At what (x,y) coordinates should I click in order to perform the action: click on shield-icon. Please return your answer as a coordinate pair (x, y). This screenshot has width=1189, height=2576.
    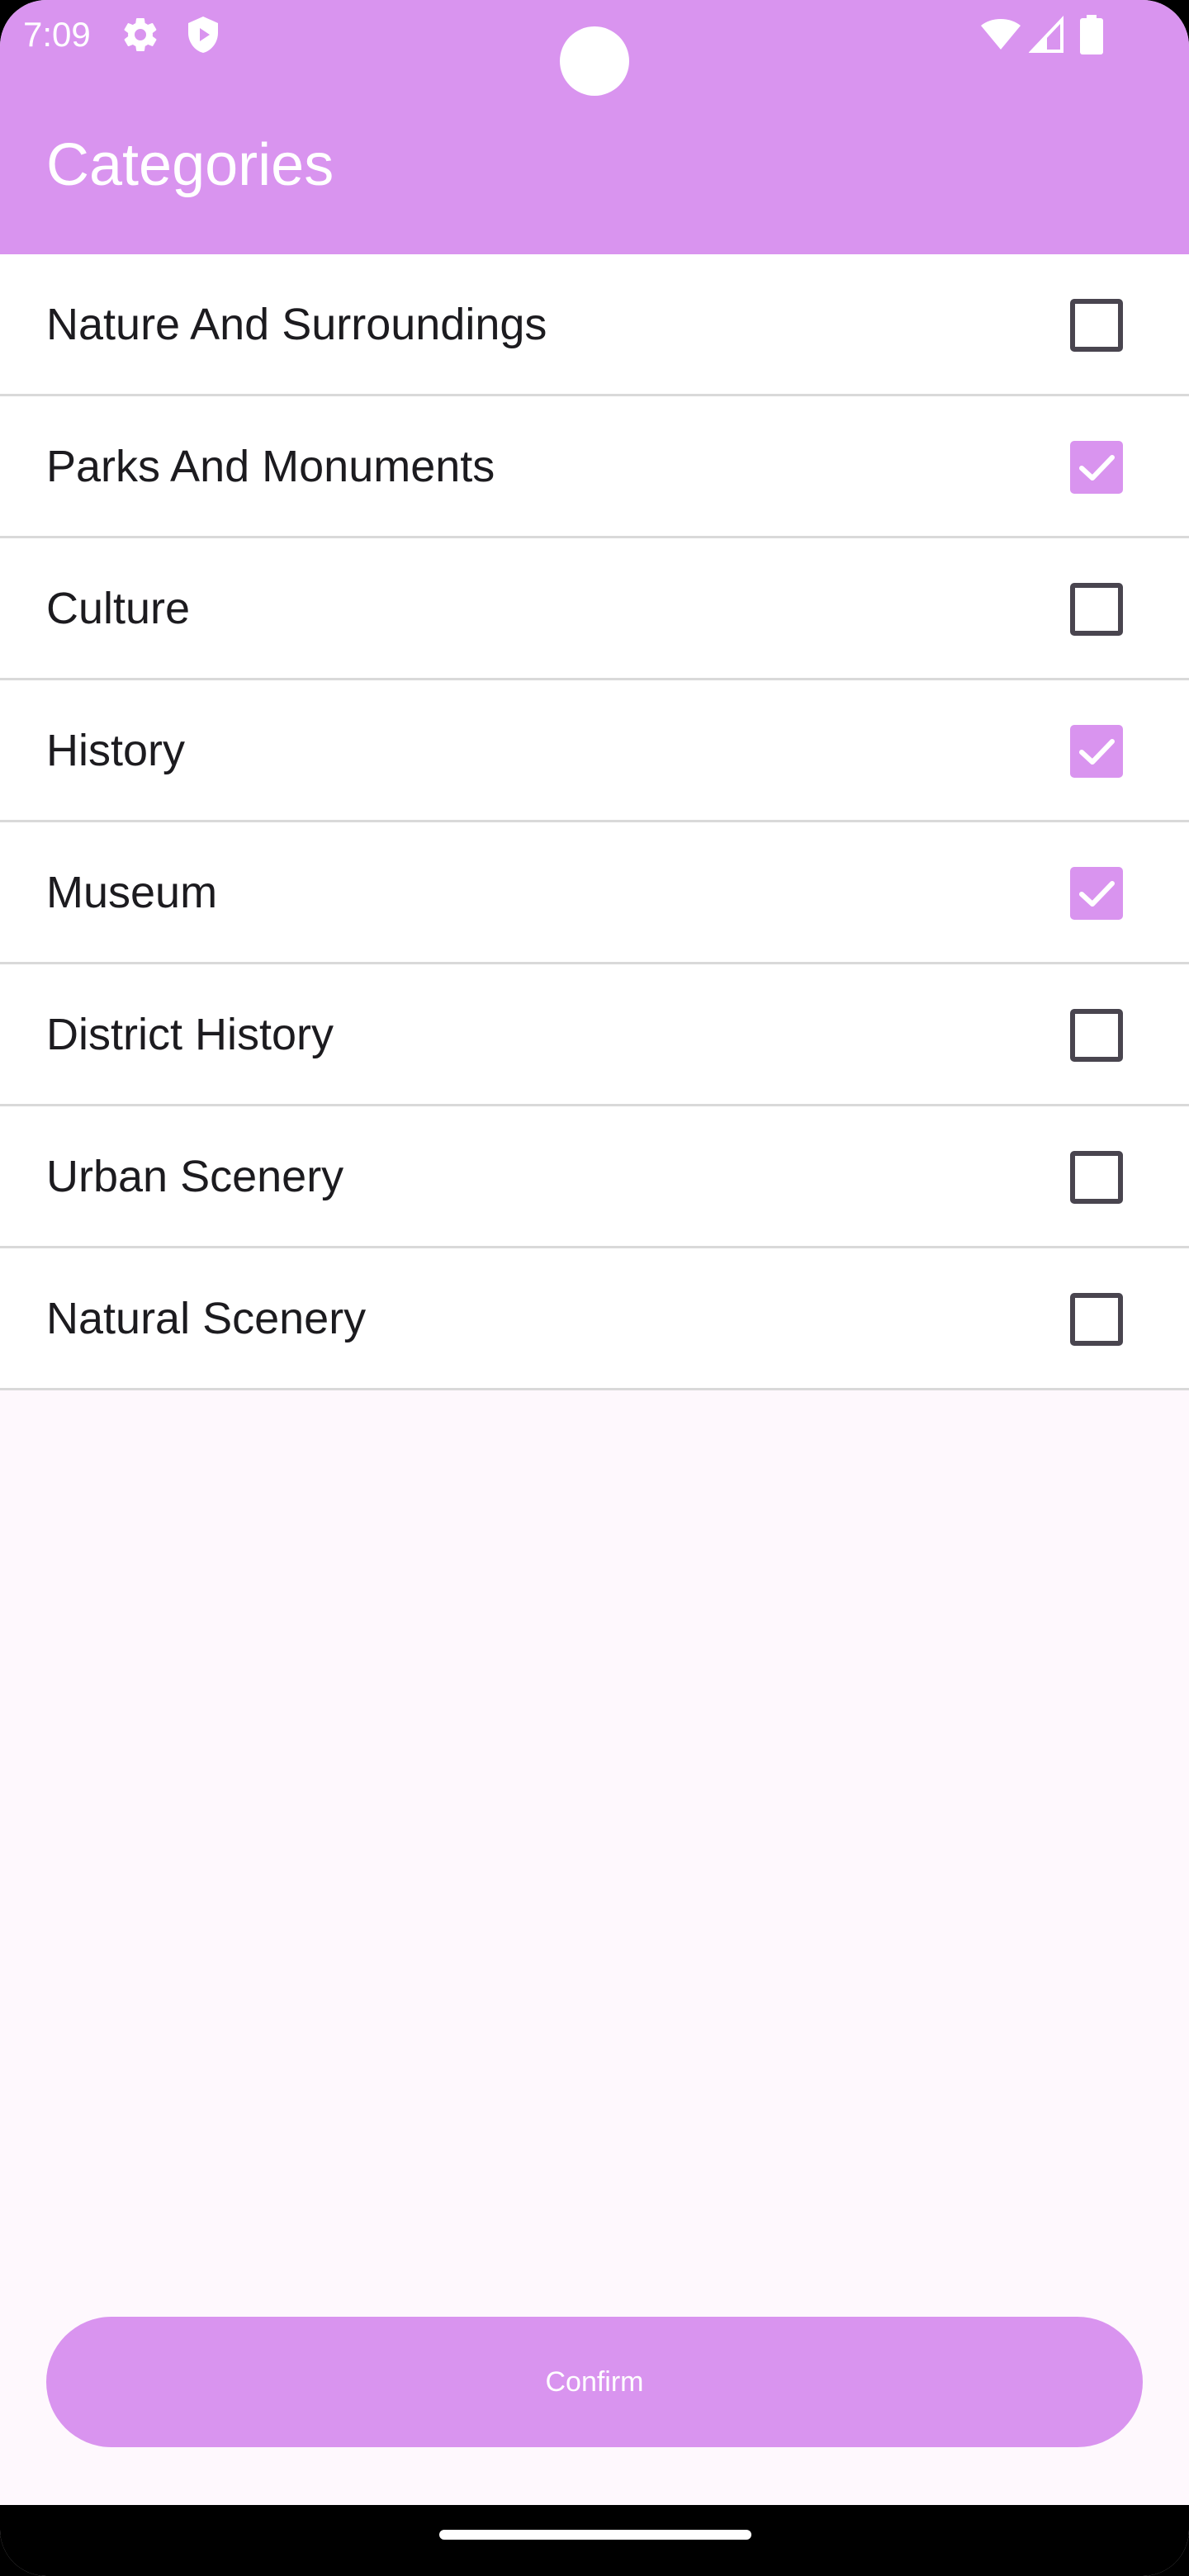
    Looking at the image, I should click on (203, 37).